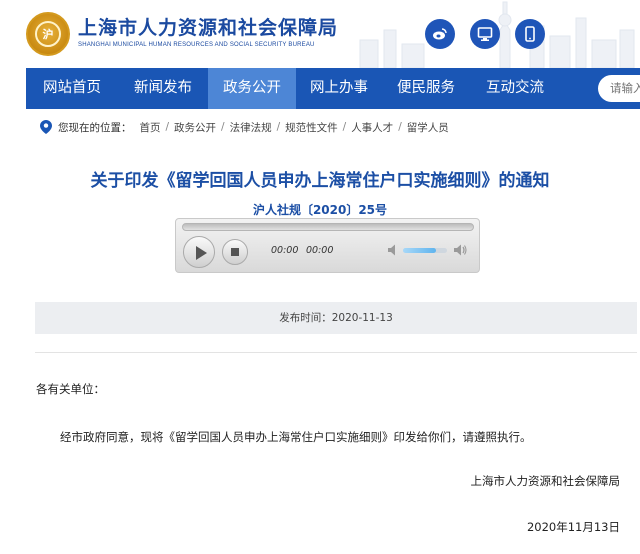  What do you see at coordinates (311, 127) in the screenshot?
I see `breadcrumb-item-normative-documents: 规范性文件` at bounding box center [311, 127].